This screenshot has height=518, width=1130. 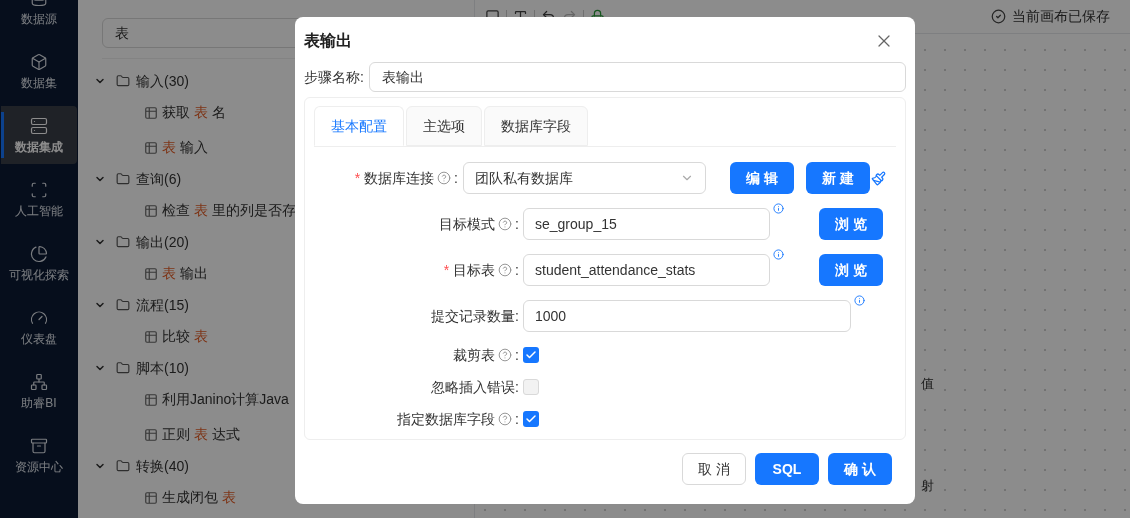 I want to click on tree-item-label: 检查 表 里的列是否存, so click(x=229, y=210).